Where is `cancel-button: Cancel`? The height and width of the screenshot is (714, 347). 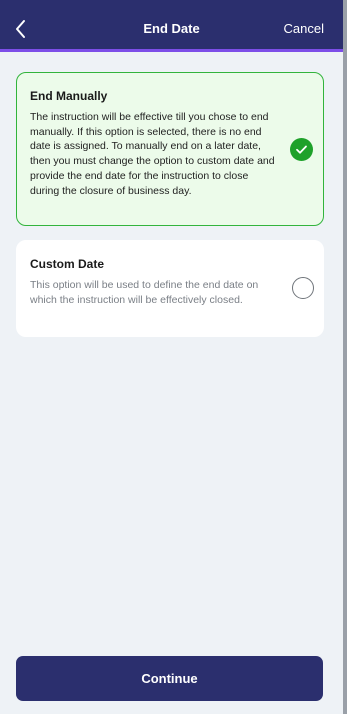 cancel-button: Cancel is located at coordinates (304, 29).